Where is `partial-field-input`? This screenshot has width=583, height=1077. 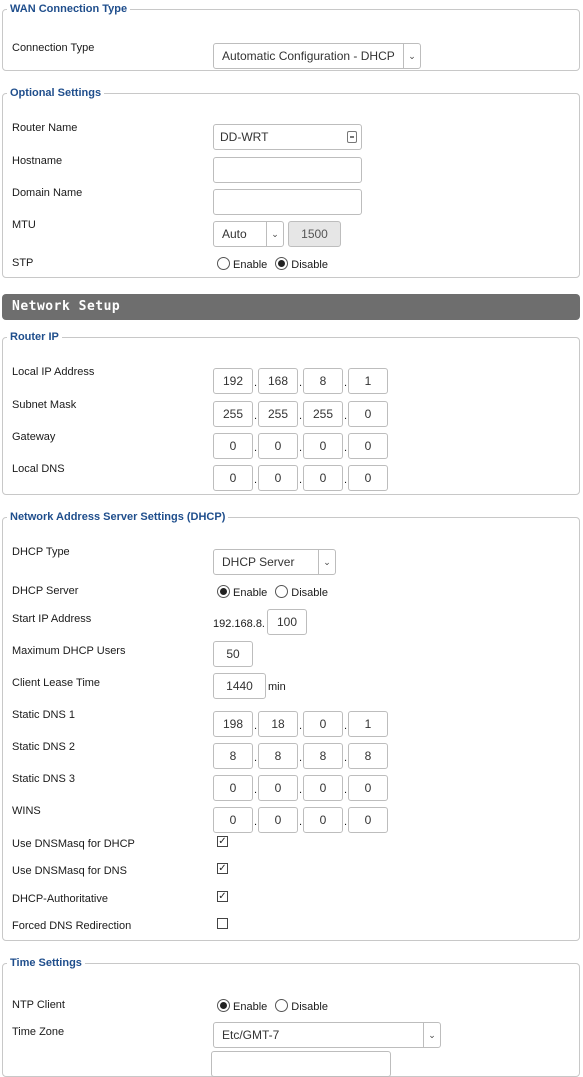
partial-field-input is located at coordinates (301, 1064).